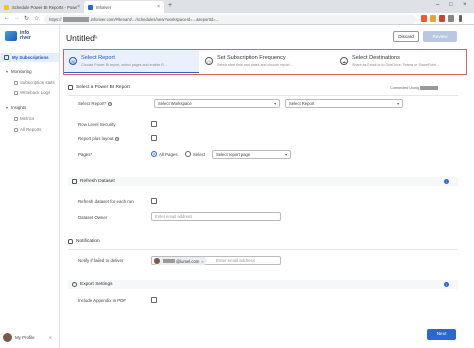 The image size is (474, 348). I want to click on report-icon, so click(70, 87).